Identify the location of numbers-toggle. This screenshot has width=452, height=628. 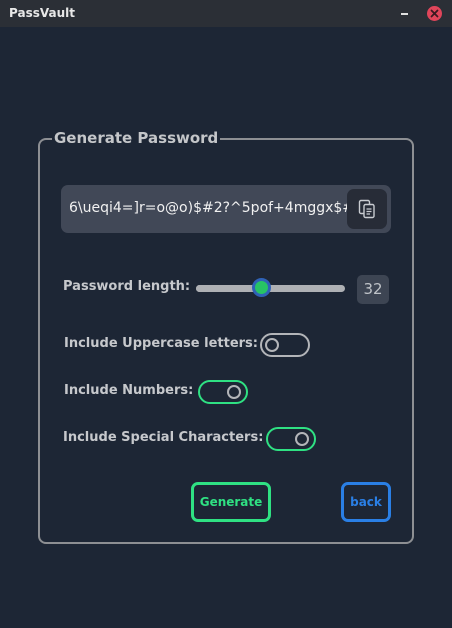
(223, 392).